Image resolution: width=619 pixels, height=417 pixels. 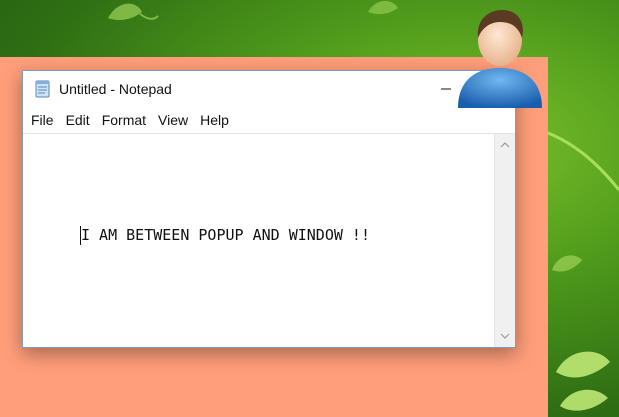 I want to click on scroll-down-button, so click(x=505, y=336).